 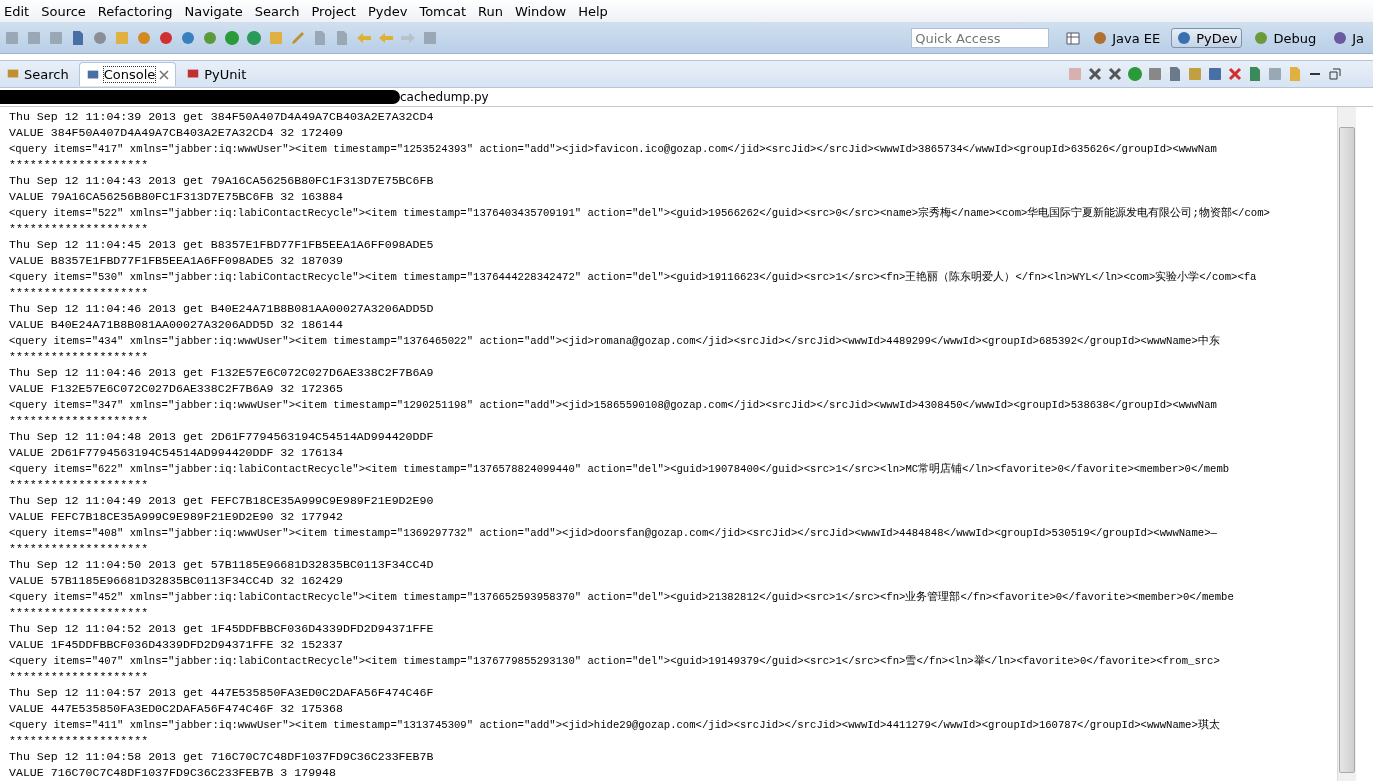 I want to click on menu-item: Window, so click(x=542, y=11).